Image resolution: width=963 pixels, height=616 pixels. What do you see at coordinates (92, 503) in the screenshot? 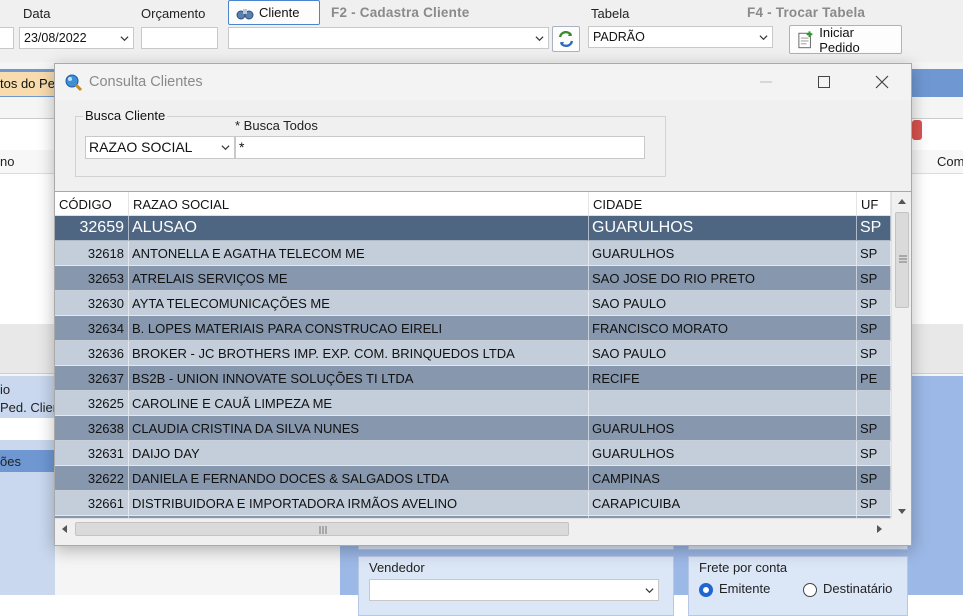
I see `cell-codigo: 32661` at bounding box center [92, 503].